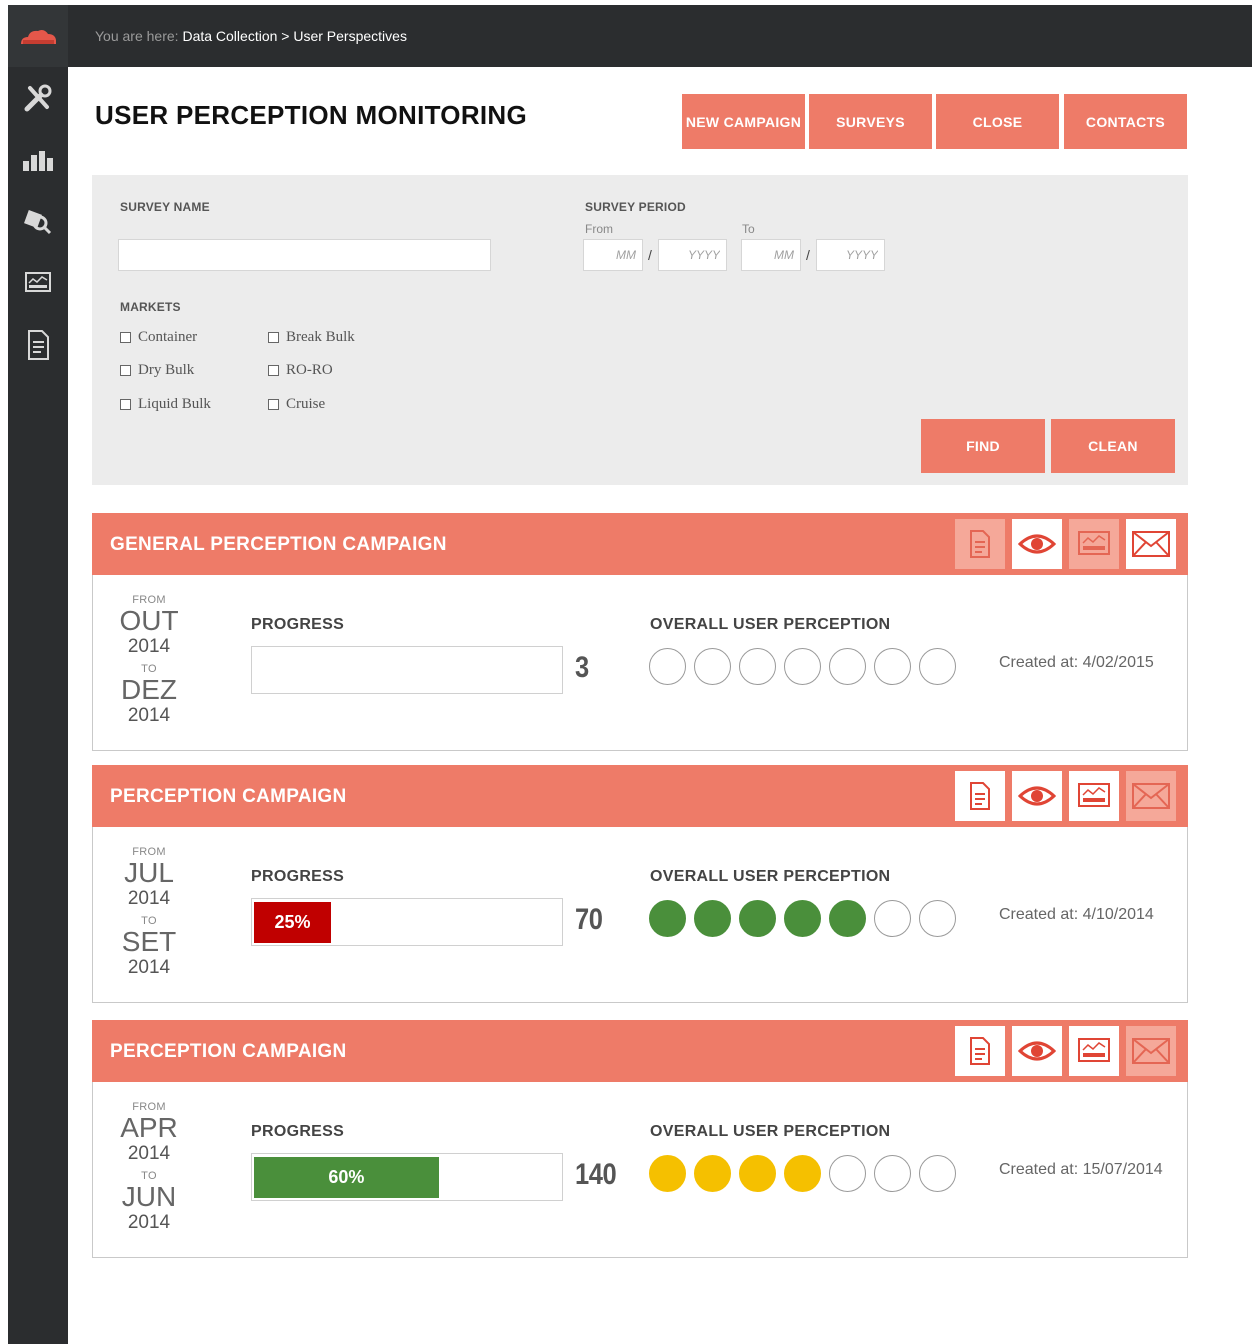 Image resolution: width=1252 pixels, height=1344 pixels. Describe the element at coordinates (294, 36) in the screenshot. I see `breadcrumb-path: Data Collection > User Perspectives` at that location.